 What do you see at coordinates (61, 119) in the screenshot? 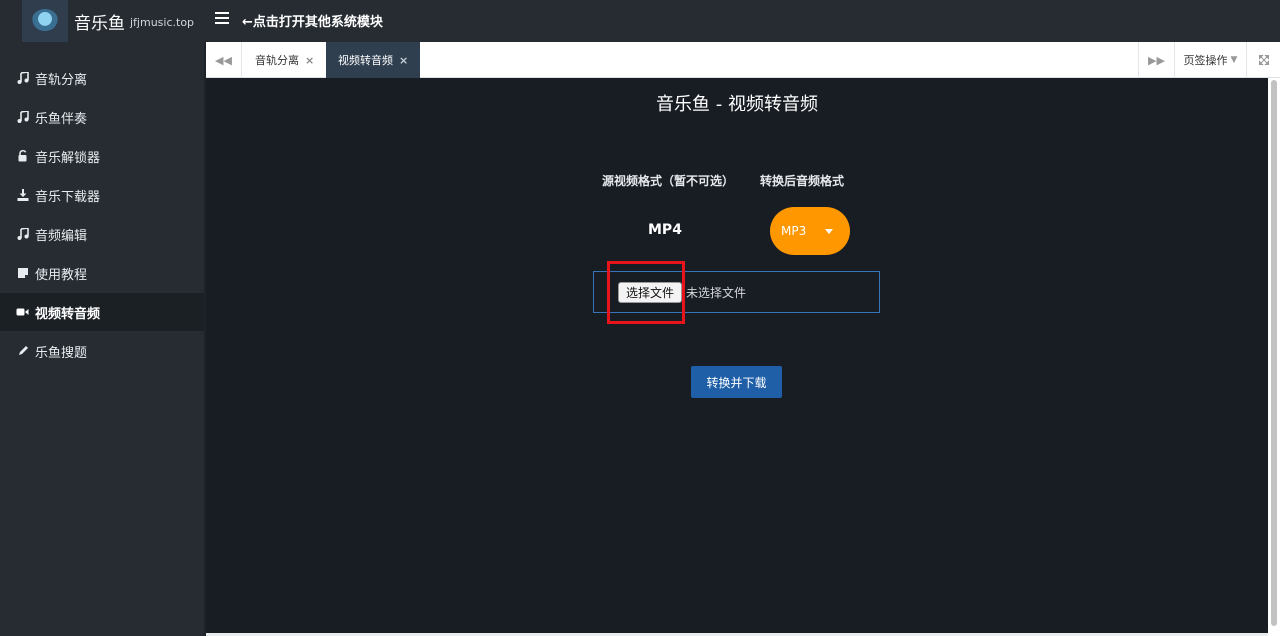
I see `sidebar-item-label: 乐鱼伴奏` at bounding box center [61, 119].